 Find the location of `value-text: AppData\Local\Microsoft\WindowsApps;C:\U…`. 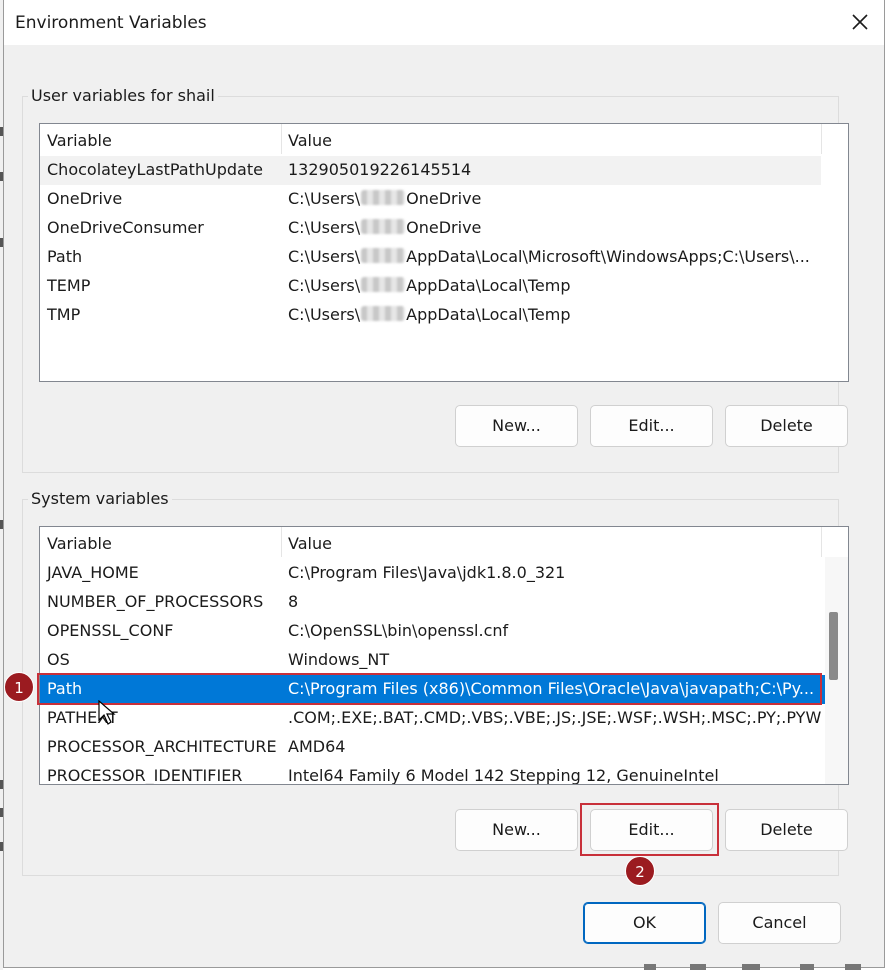

value-text: AppData\Local\Microsoft\WindowsApps;C:\U… is located at coordinates (608, 256).